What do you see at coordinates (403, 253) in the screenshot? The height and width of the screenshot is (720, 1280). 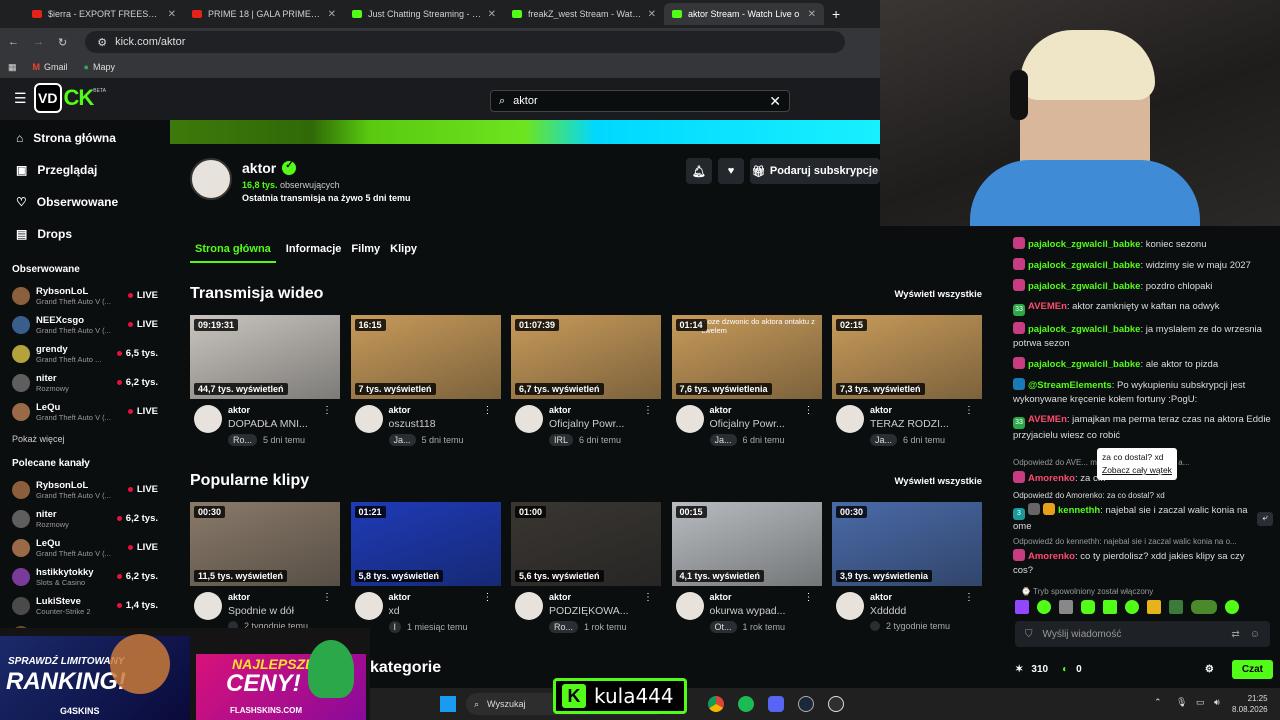 I see `tab-clips: Klipy` at bounding box center [403, 253].